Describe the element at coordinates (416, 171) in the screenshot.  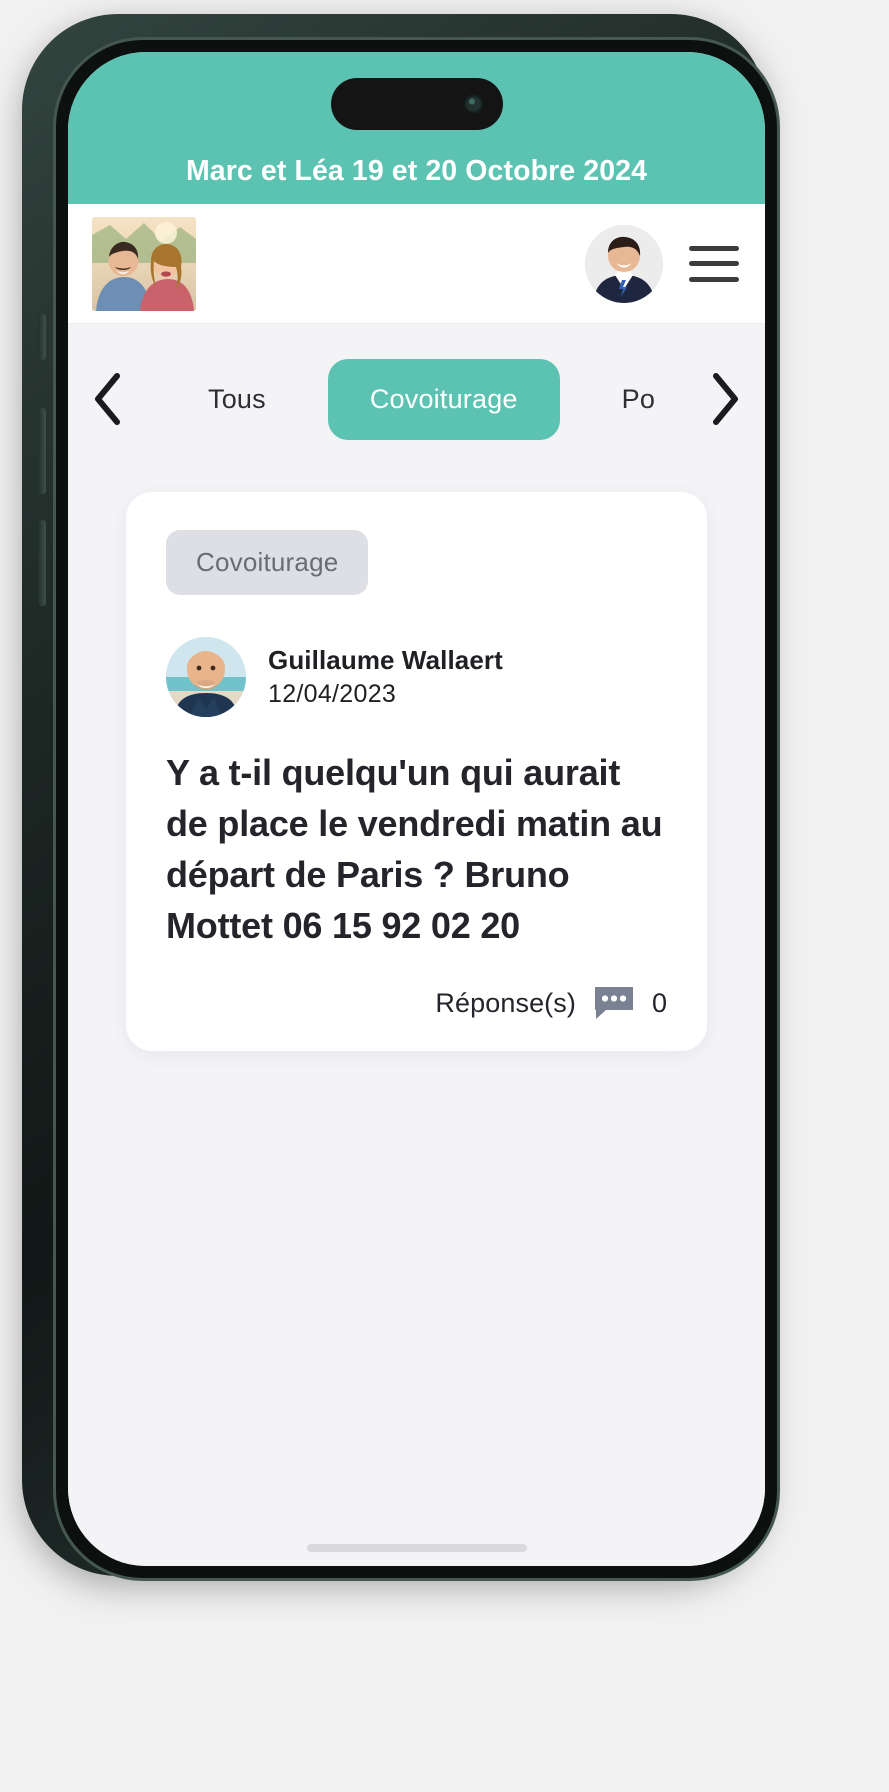
I see `page-title: Marc et Léa 19 et 20 Octobre 2024` at that location.